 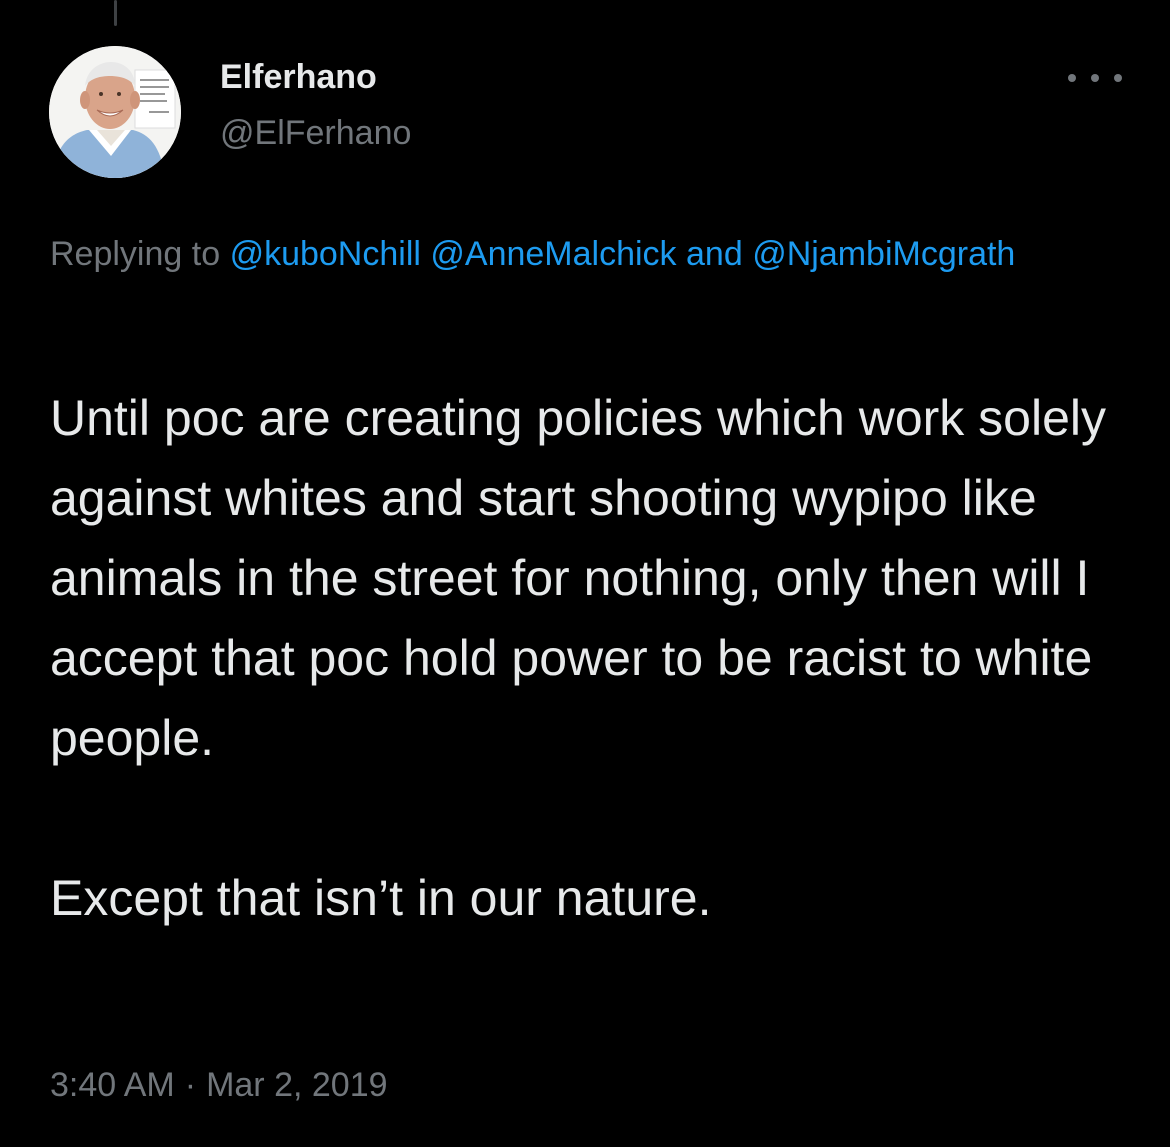 I want to click on avatar-photo-icon, so click(x=115, y=112).